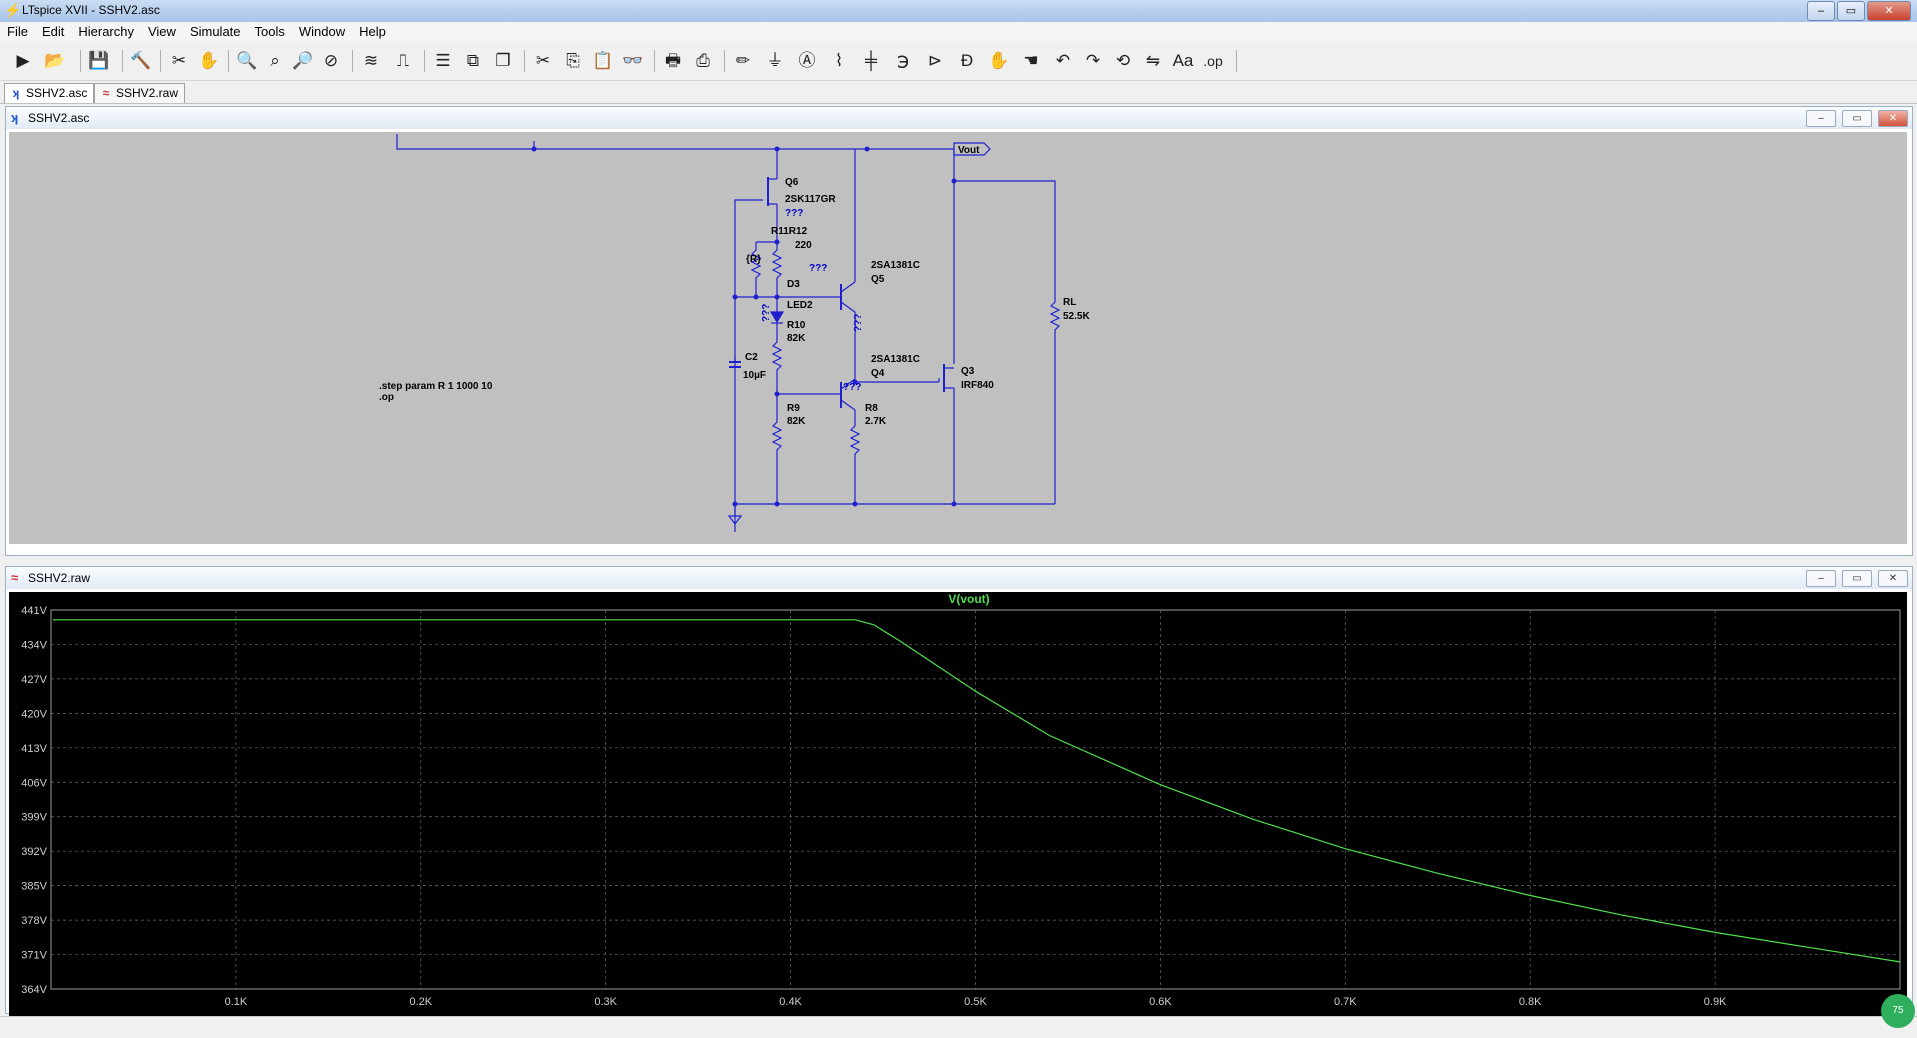 The image size is (1917, 1038). I want to click on waveform-window-title-bar: ≈ SSHV2.raw – ▭ ✕, so click(959, 578).